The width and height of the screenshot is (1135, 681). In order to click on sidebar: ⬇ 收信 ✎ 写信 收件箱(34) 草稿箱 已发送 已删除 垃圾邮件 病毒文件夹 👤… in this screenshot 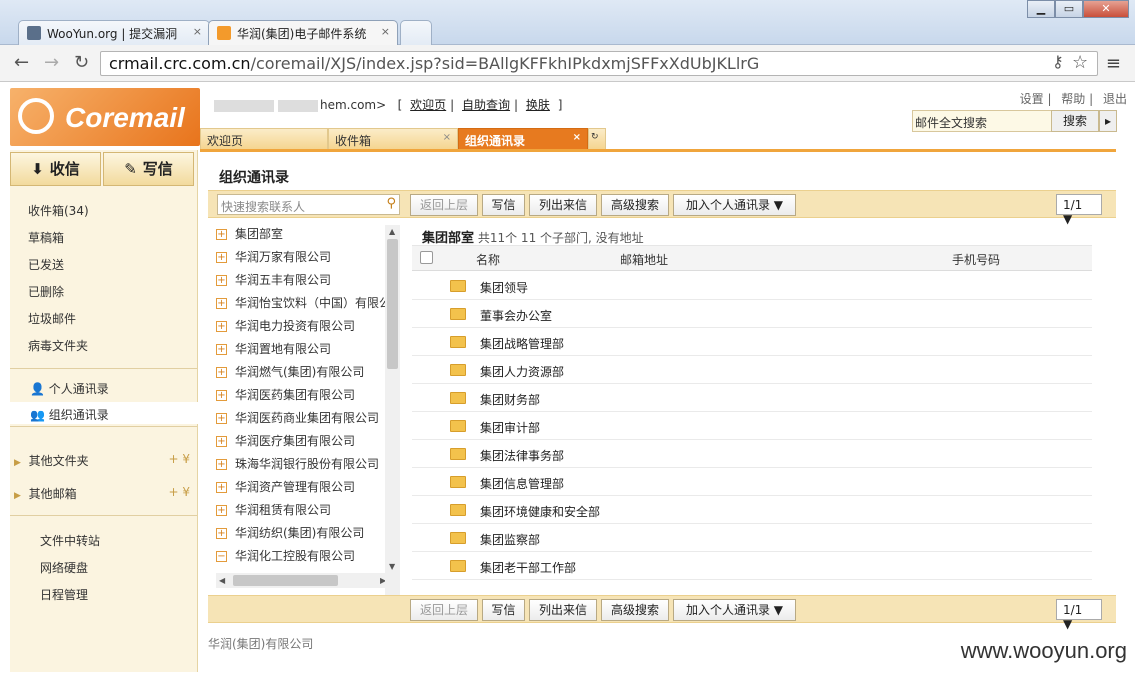, I will do `click(104, 411)`.